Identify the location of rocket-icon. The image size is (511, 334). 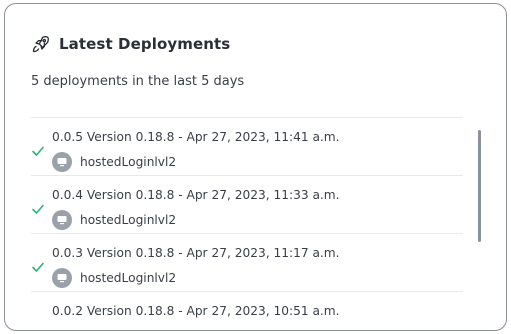
(41, 44).